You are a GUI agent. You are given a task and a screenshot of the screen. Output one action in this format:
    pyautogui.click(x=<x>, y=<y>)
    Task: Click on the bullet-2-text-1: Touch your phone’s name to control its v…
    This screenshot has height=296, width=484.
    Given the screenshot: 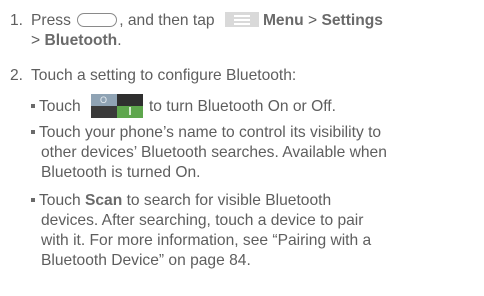 What is the action you would take?
    pyautogui.click(x=210, y=132)
    